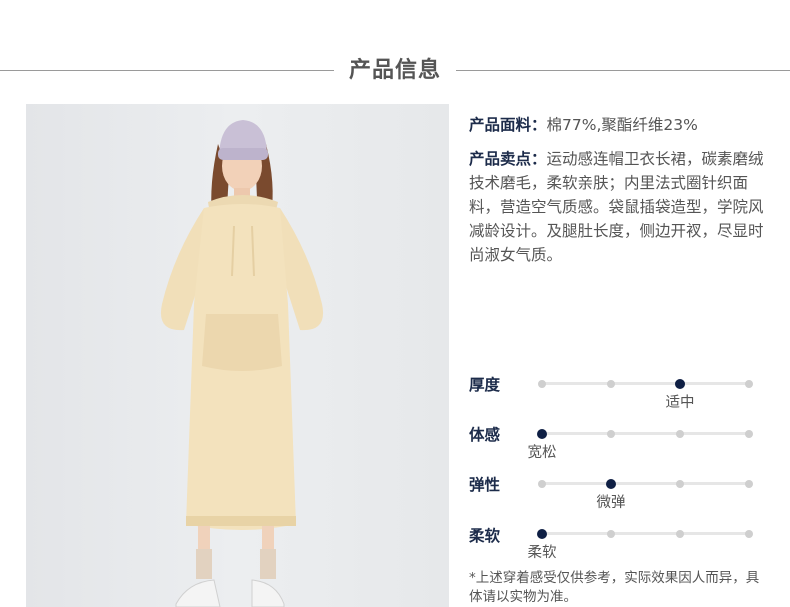  What do you see at coordinates (611, 503) in the screenshot?
I see `attr-elasticity-value: 微弹` at bounding box center [611, 503].